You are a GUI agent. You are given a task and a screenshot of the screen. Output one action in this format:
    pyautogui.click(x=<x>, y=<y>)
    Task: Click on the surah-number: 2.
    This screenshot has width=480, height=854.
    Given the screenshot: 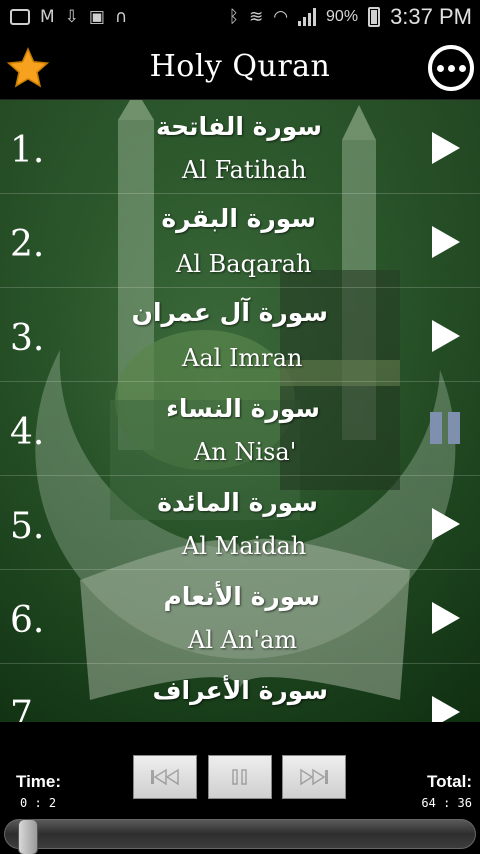 What is the action you would take?
    pyautogui.click(x=27, y=244)
    